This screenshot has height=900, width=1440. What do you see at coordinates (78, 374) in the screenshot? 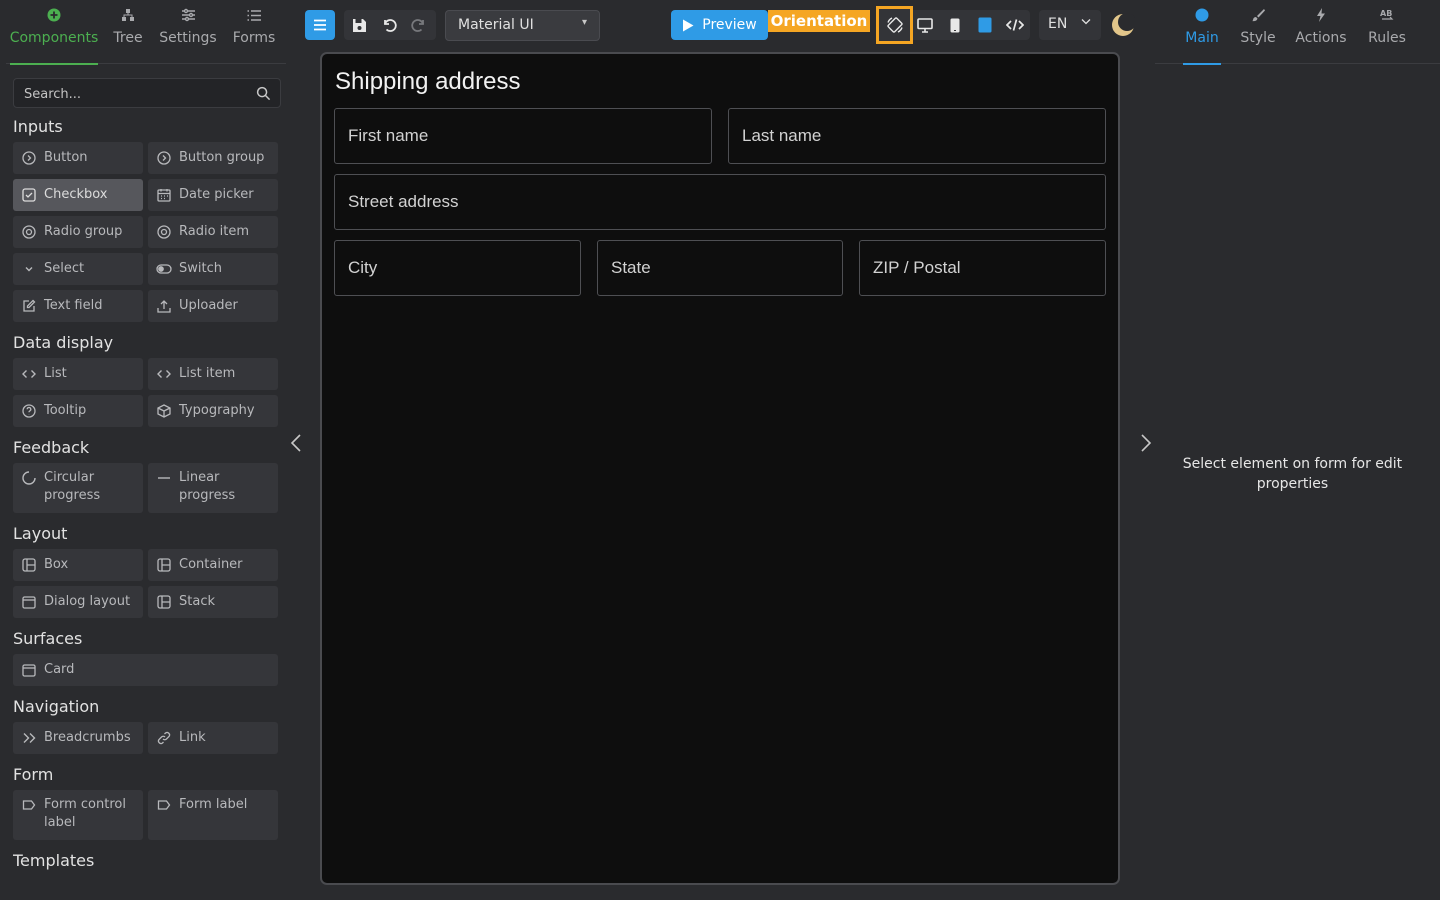
I see `component-list: List` at bounding box center [78, 374].